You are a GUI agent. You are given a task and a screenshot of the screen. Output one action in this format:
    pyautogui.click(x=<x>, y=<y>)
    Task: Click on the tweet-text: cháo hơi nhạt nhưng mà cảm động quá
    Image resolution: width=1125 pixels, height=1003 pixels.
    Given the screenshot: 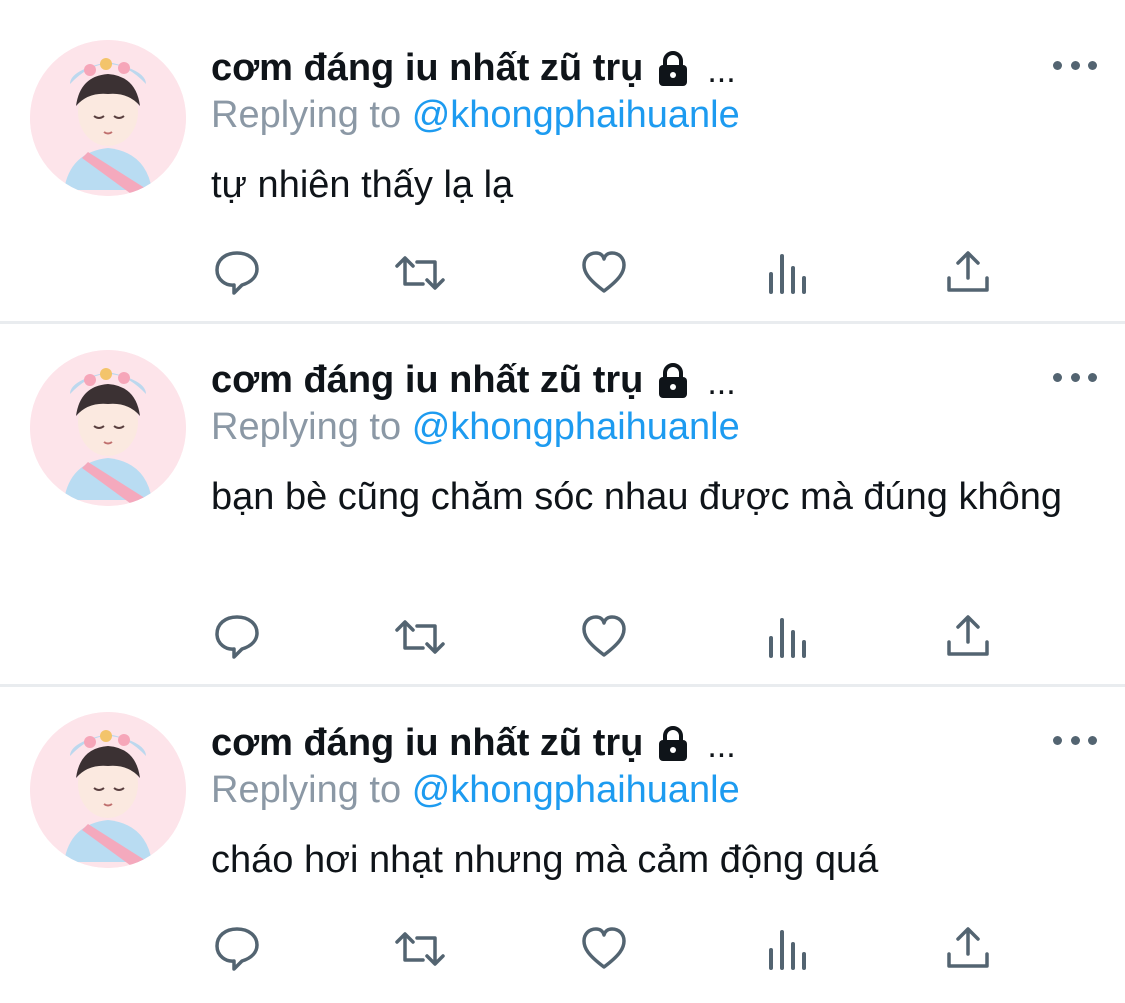 What is the action you would take?
    pyautogui.click(x=545, y=860)
    